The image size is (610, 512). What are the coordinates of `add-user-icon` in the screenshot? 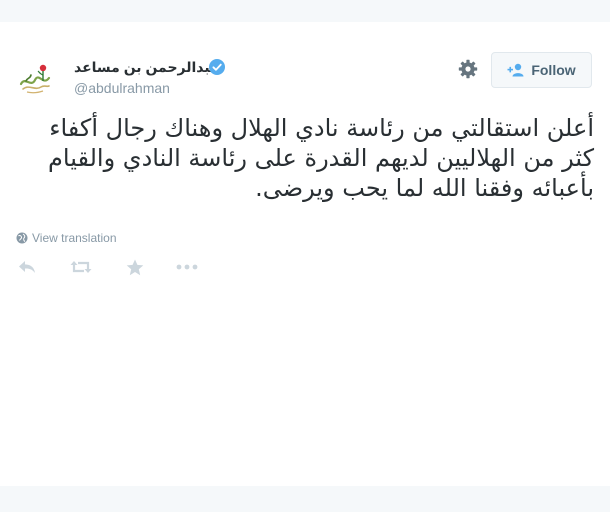 It's located at (515, 70).